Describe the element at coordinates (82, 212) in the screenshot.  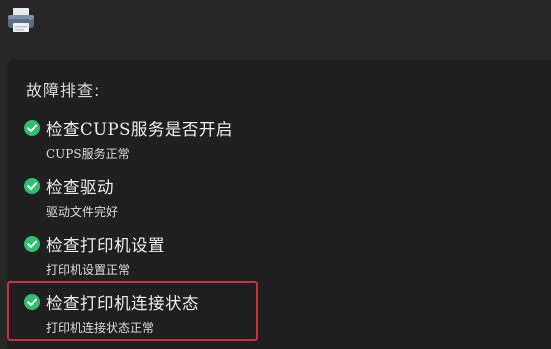
I see `step-status: 驱动文件完好` at that location.